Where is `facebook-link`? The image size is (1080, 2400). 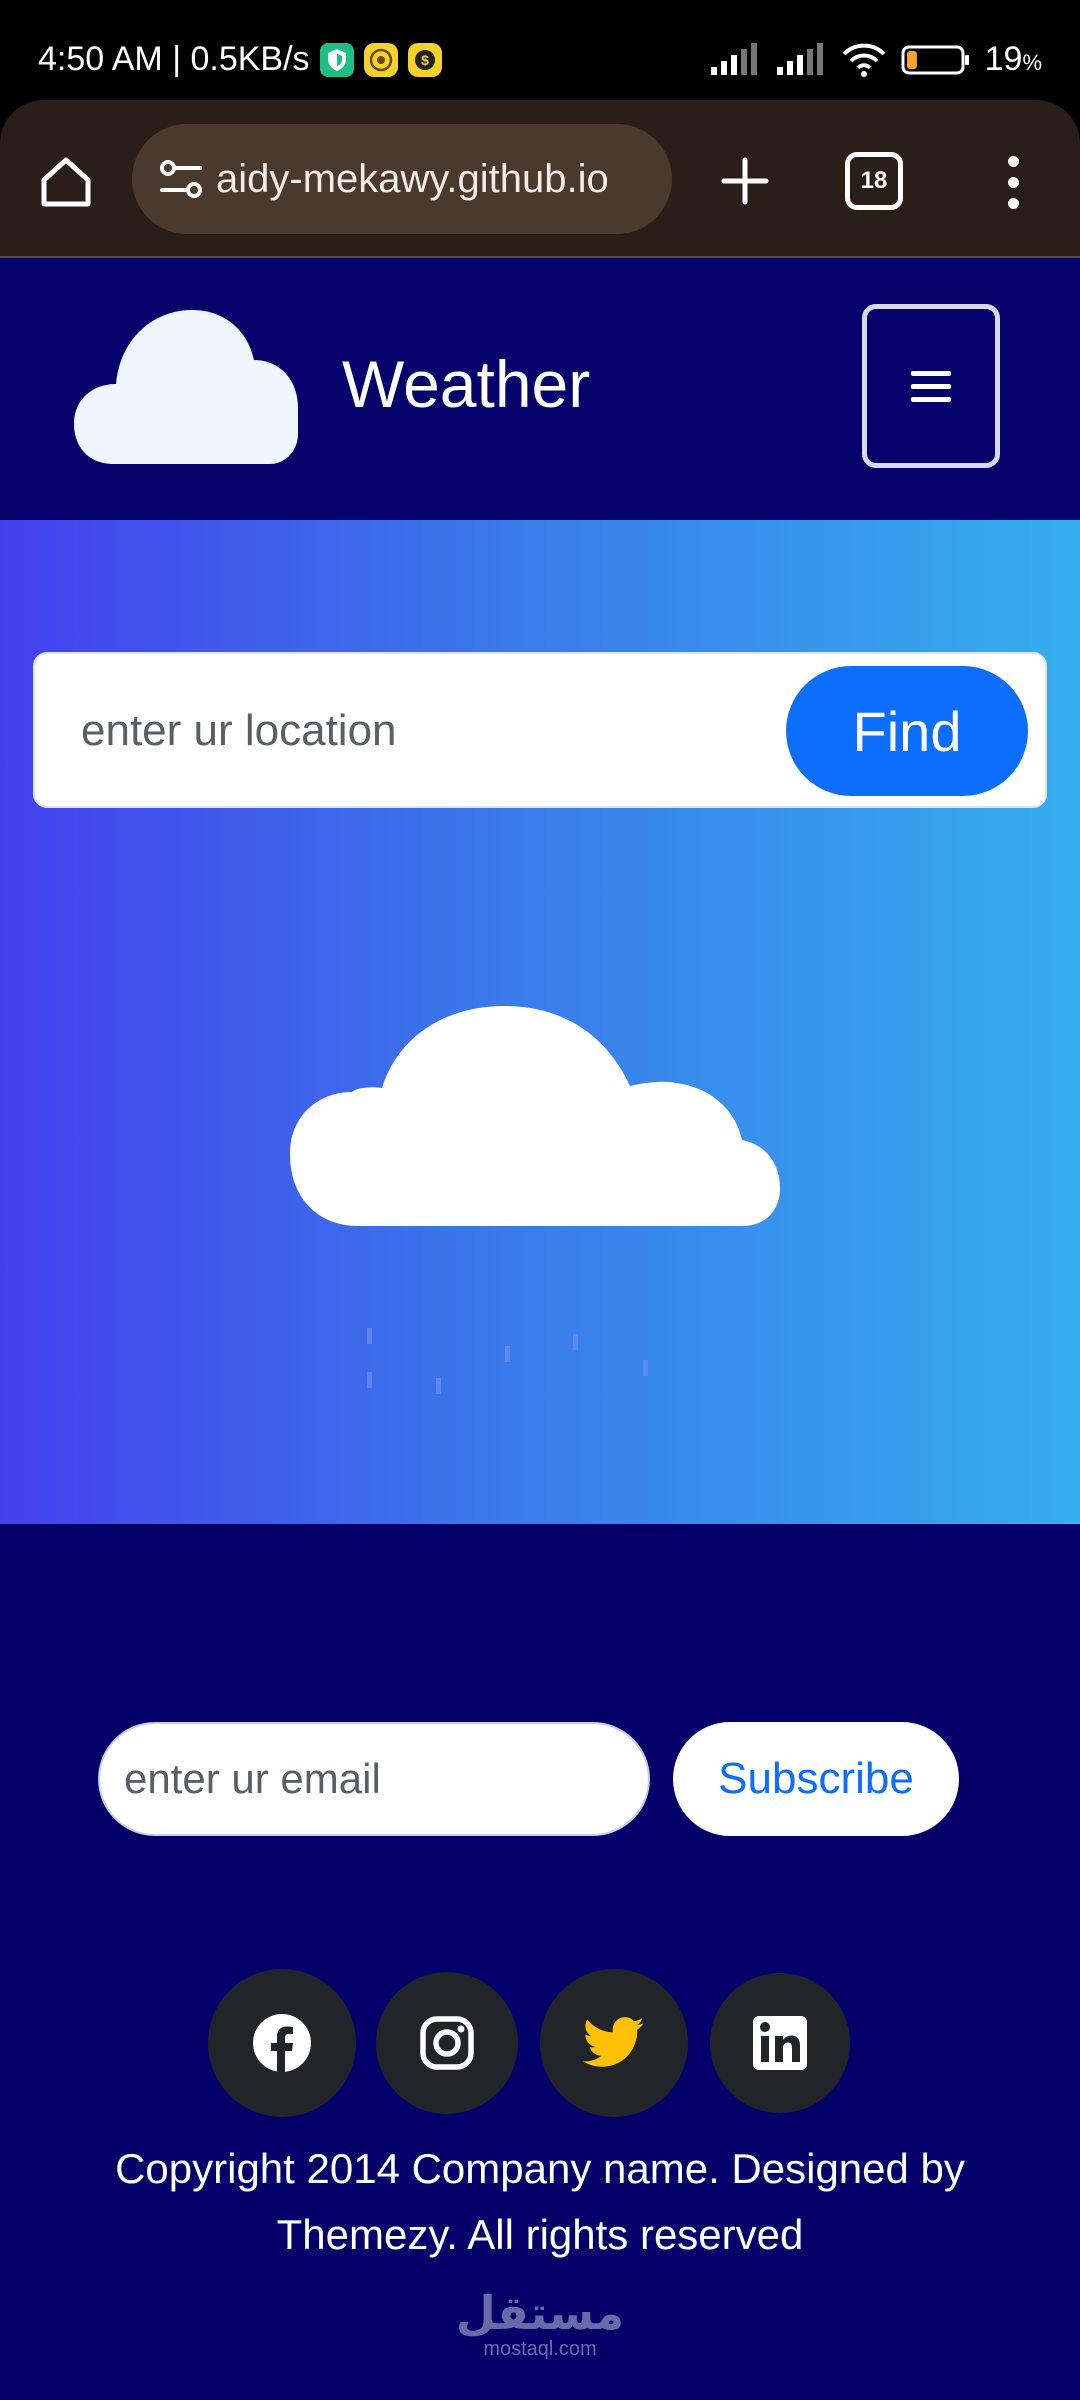 facebook-link is located at coordinates (282, 2043).